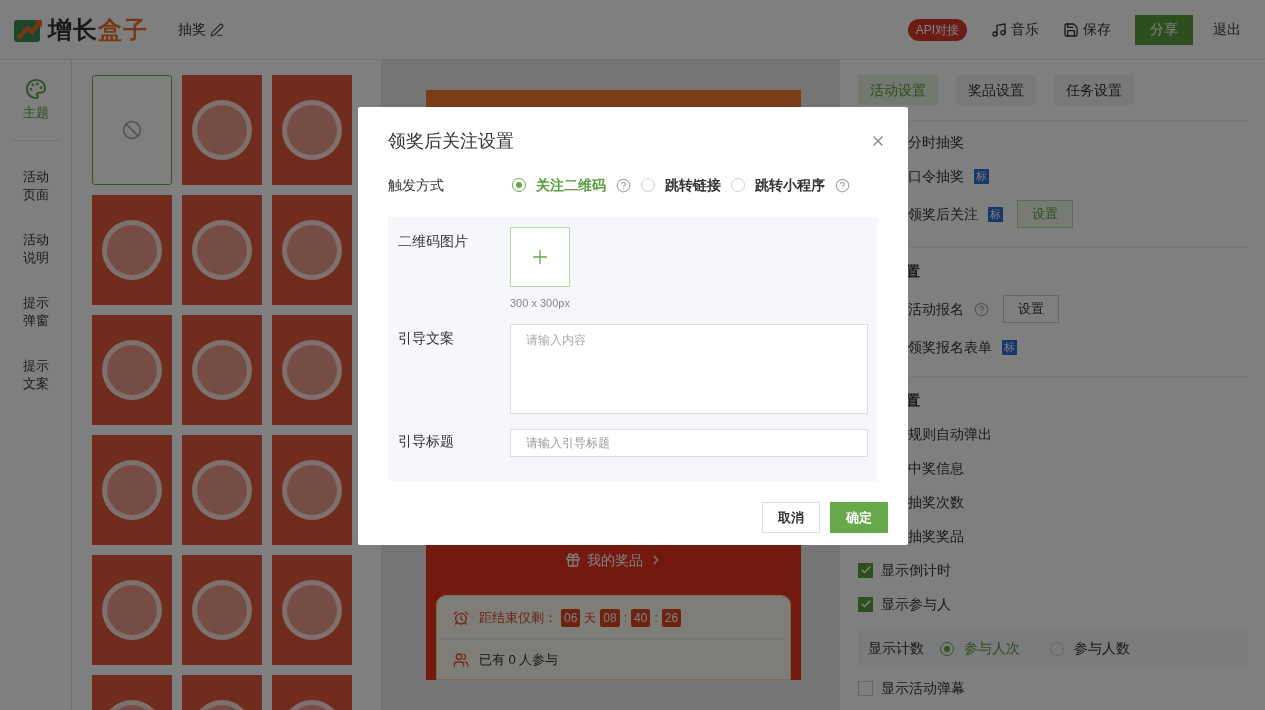  I want to click on radio-label: 跳转小程序, so click(790, 185).